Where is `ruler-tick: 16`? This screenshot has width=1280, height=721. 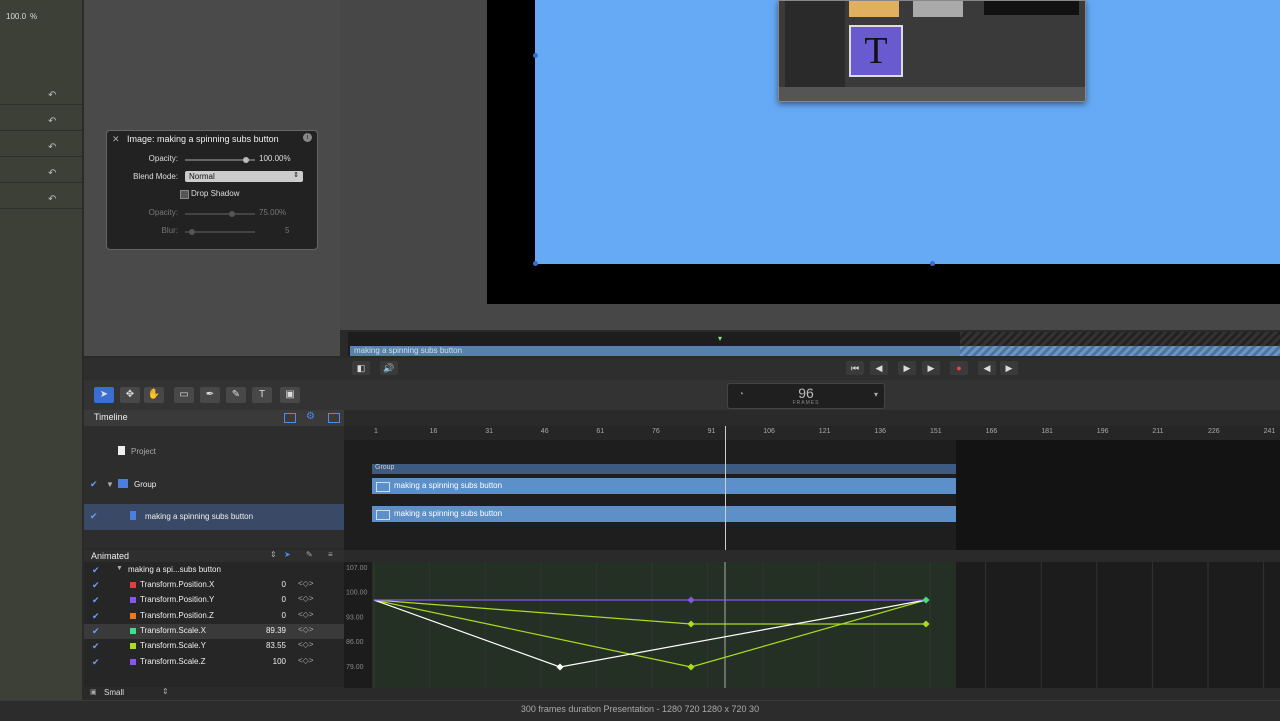 ruler-tick: 16 is located at coordinates (433, 431).